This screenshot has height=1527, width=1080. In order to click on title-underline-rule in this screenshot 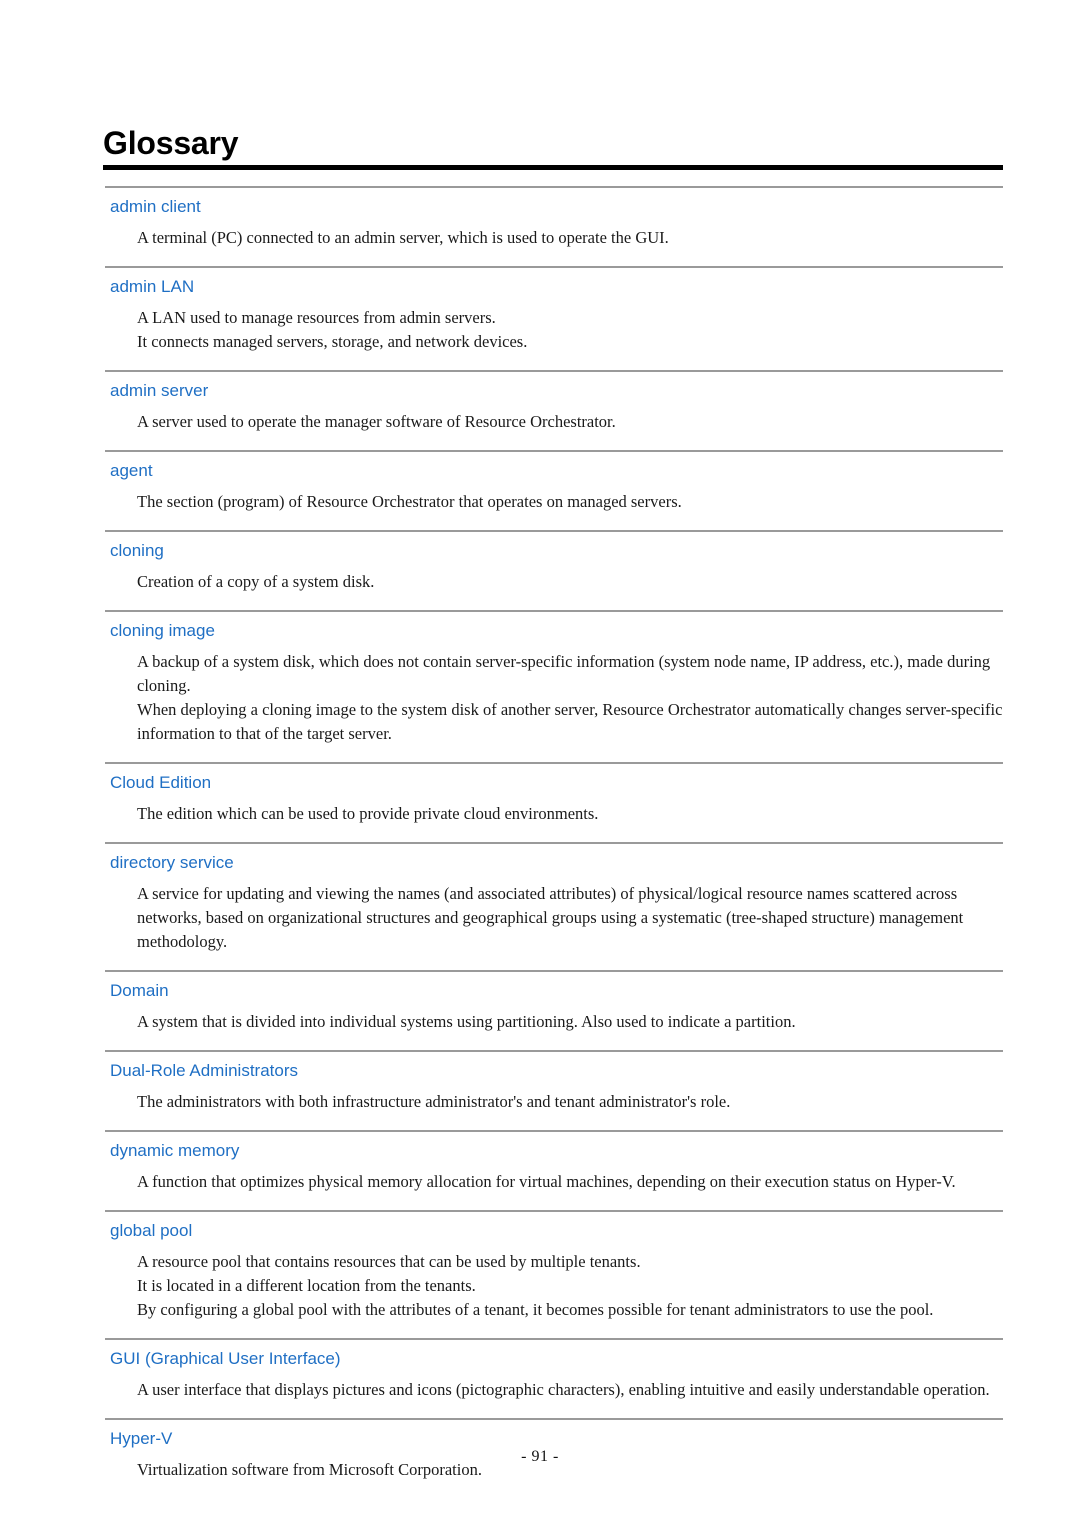, I will do `click(553, 167)`.